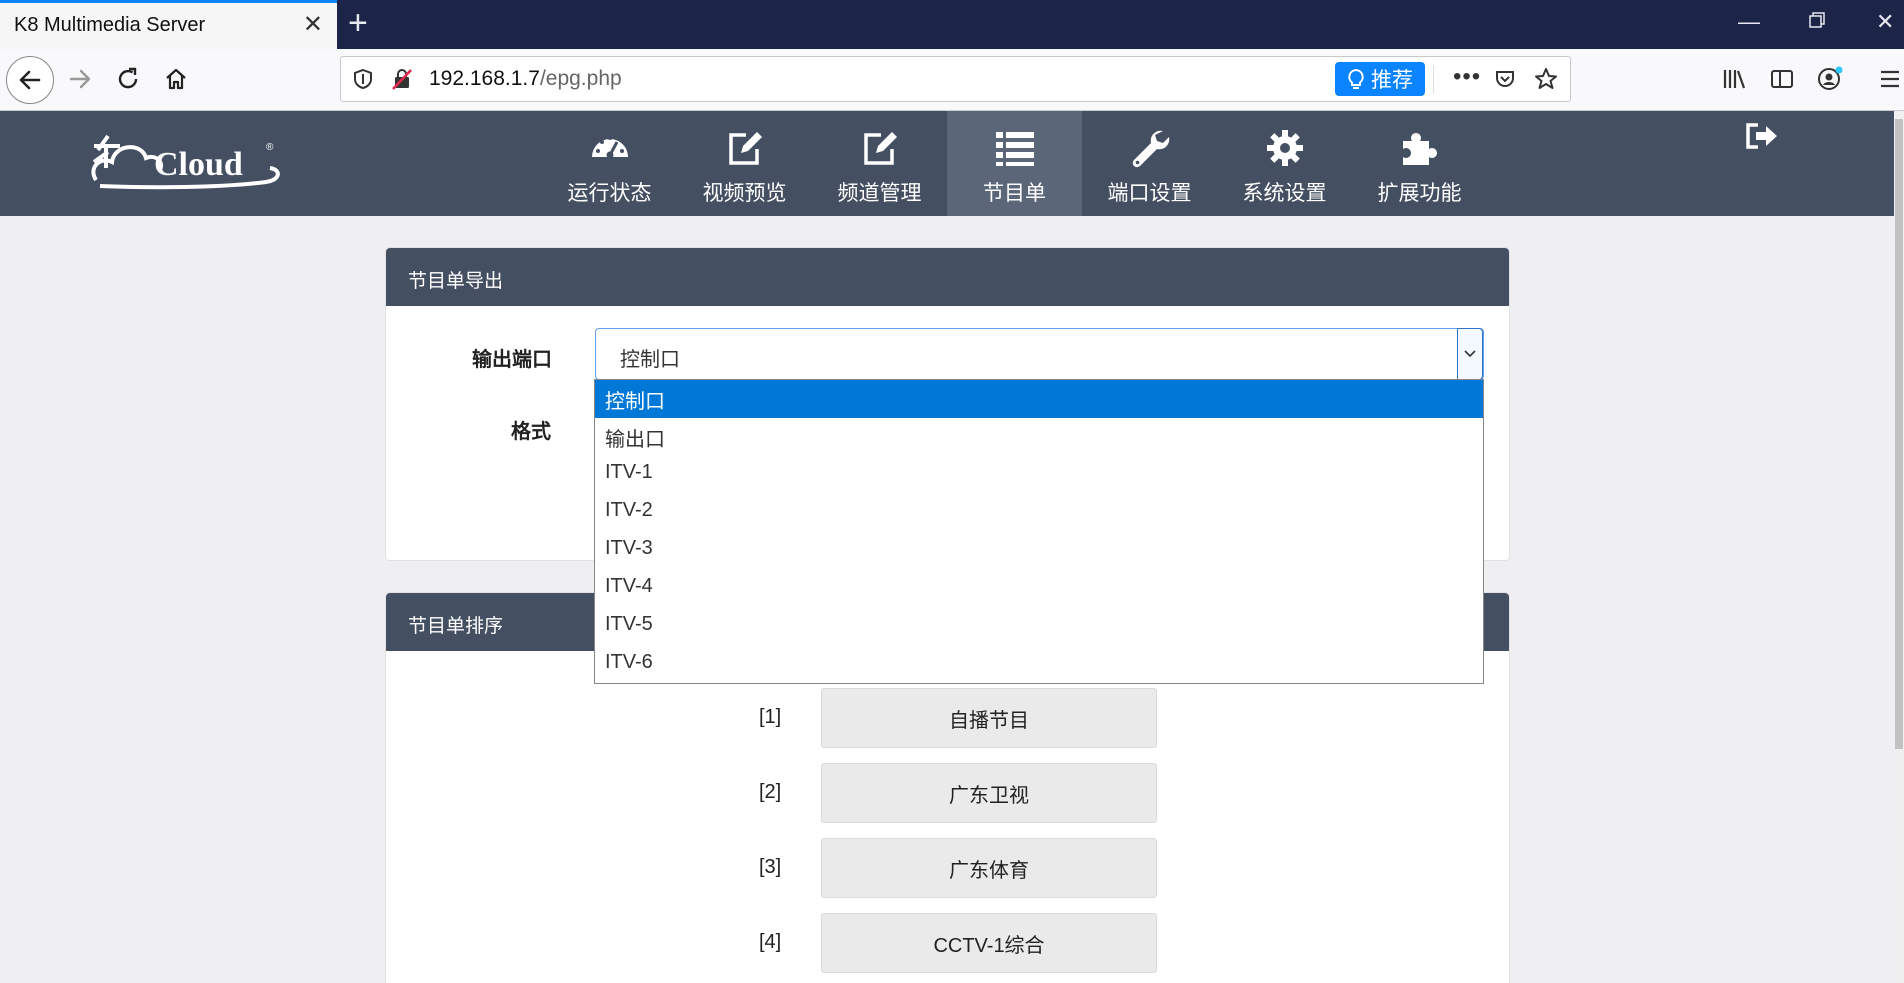 This screenshot has height=983, width=1904. I want to click on restore-icon, so click(1817, 22).